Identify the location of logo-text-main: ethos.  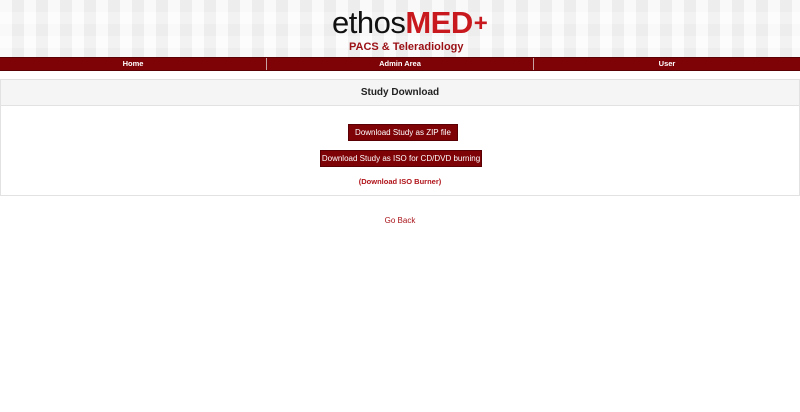
(369, 22).